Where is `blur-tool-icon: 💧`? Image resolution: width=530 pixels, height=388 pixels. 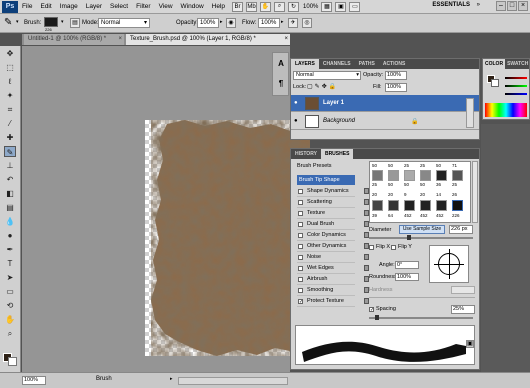 blur-tool-icon: 💧 is located at coordinates (10, 221).